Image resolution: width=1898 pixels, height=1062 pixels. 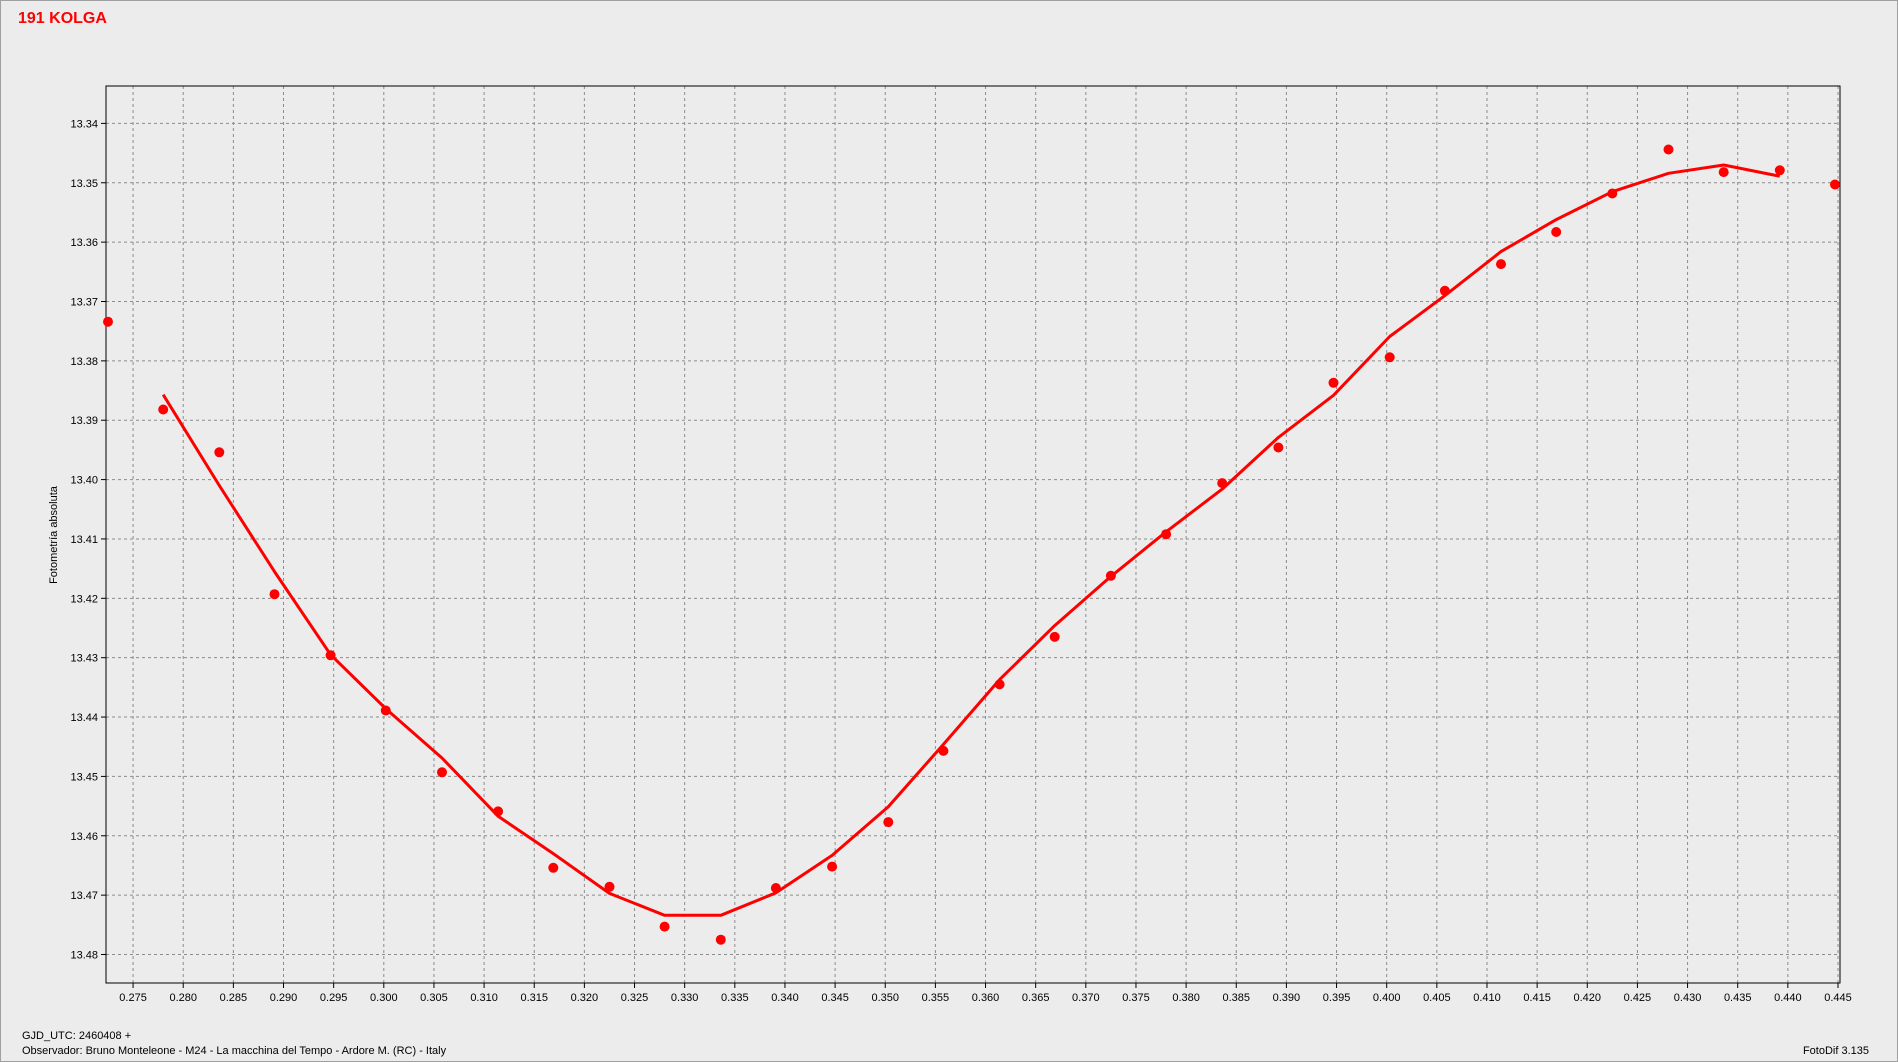 What do you see at coordinates (1136, 998) in the screenshot?
I see `x-tick-label: 0.375` at bounding box center [1136, 998].